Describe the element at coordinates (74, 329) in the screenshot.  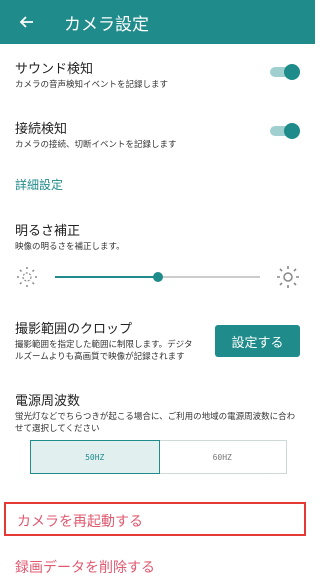
I see `crop-label: 撮影範囲のクロップ` at that location.